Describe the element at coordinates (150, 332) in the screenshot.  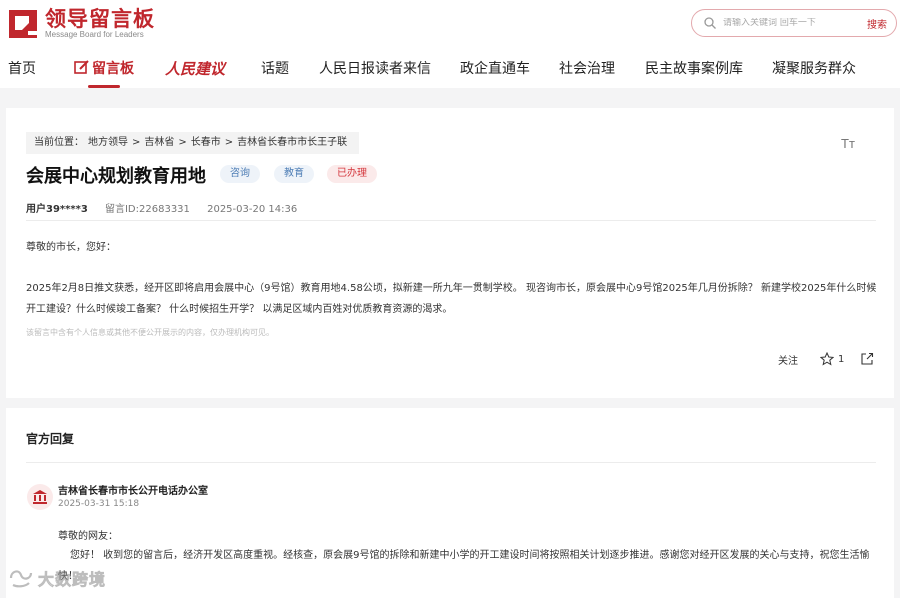
I see `privacy-note: 该留言中含有个人信息或其他不便公开展示的内容，仅办理机构可见。` at that location.